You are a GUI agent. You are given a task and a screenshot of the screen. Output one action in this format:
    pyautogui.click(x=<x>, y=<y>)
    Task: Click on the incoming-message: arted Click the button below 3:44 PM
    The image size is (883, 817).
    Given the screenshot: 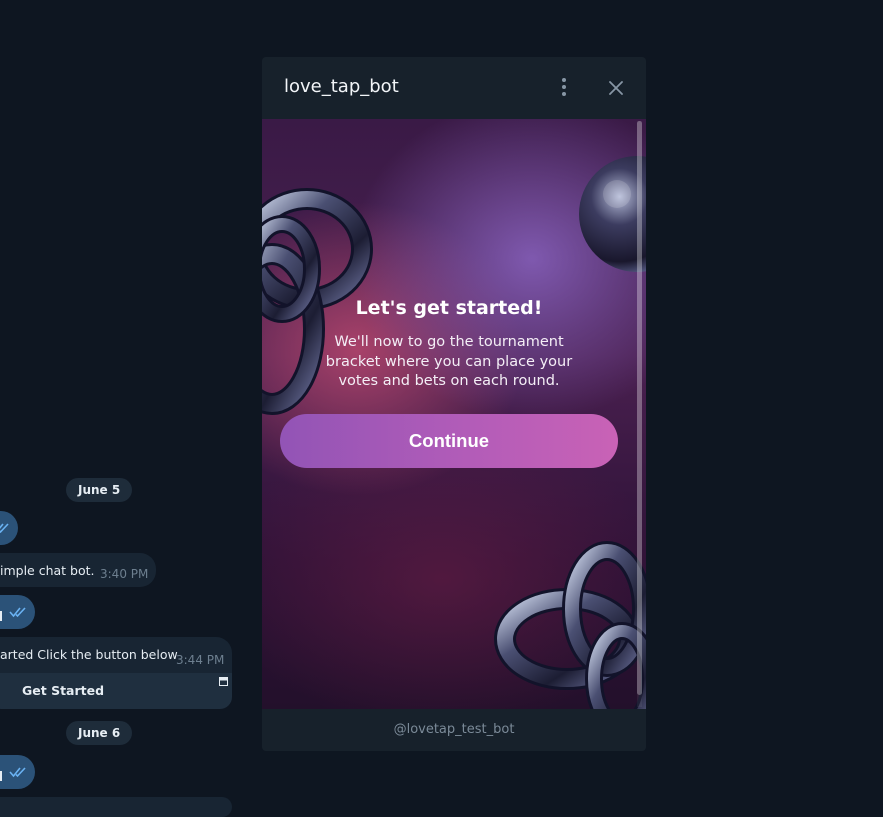 What is the action you would take?
    pyautogui.click(x=116, y=655)
    